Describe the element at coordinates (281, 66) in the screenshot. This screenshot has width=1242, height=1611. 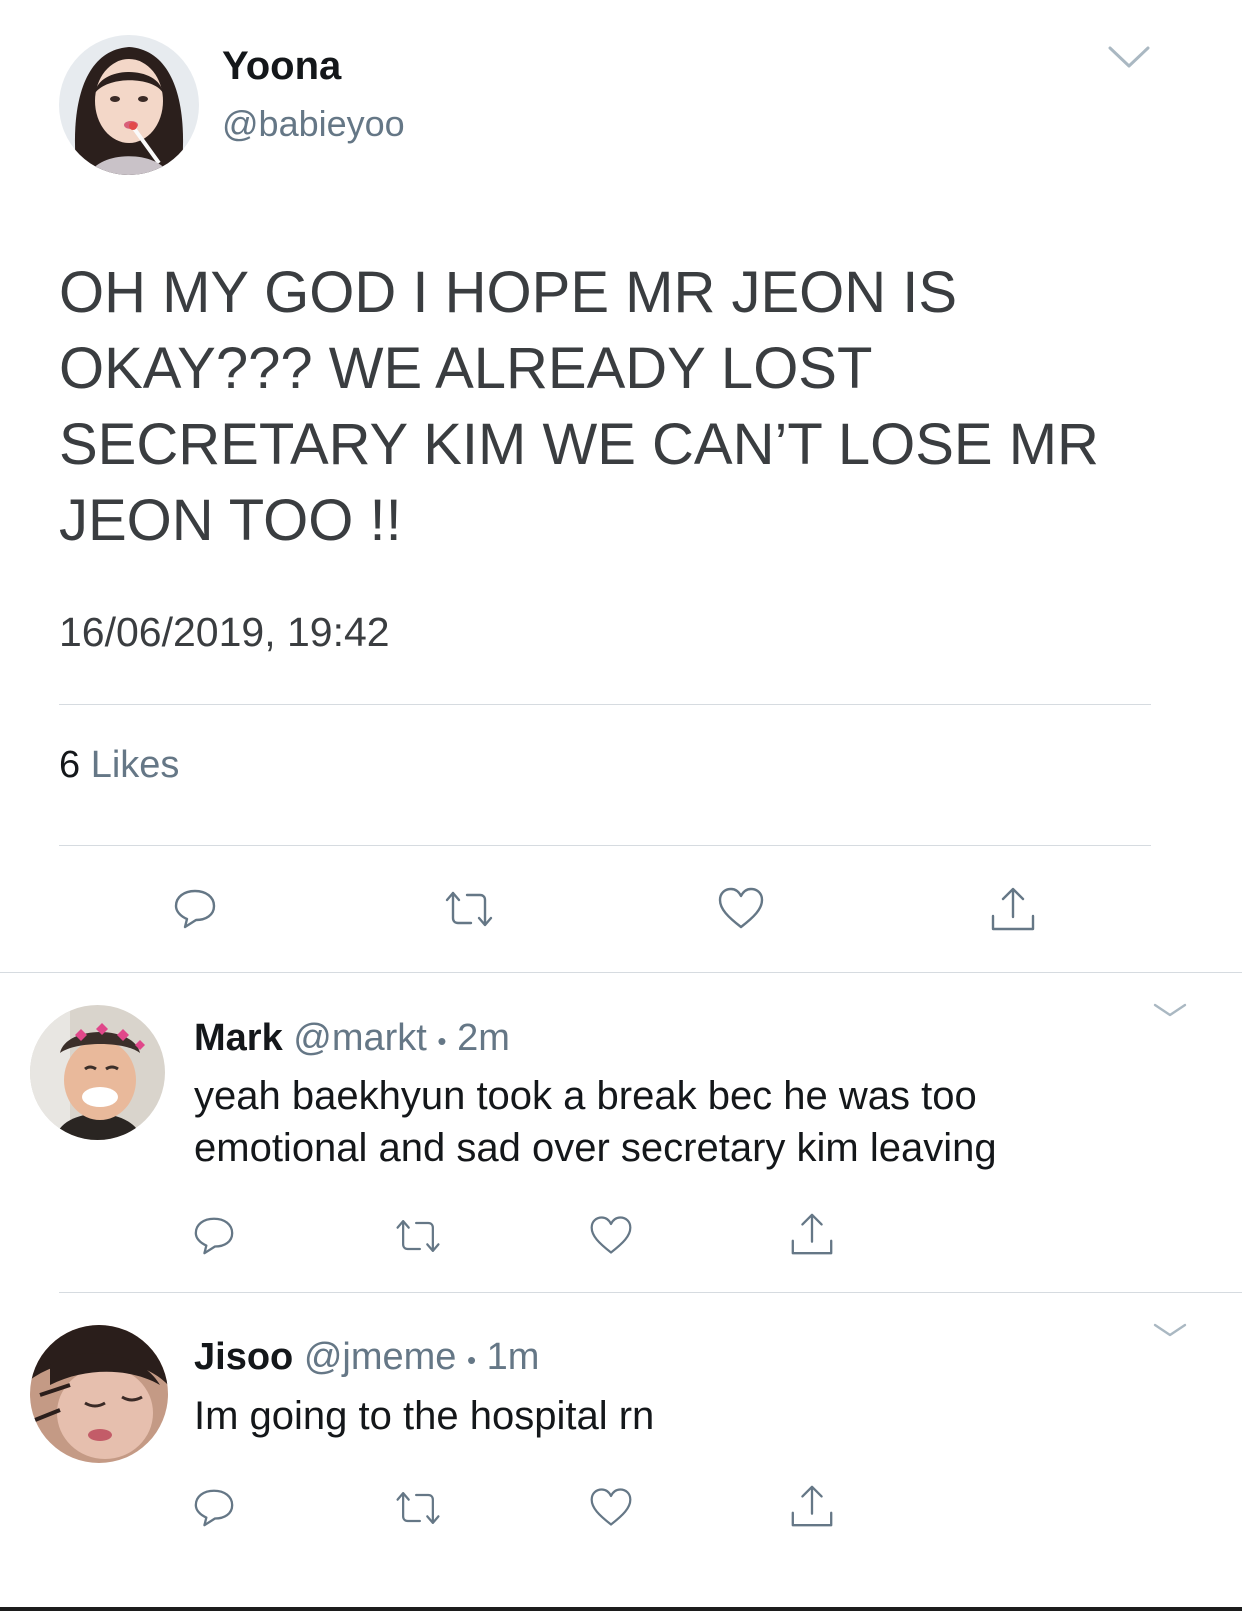
I see `main-display-name: Yoona` at that location.